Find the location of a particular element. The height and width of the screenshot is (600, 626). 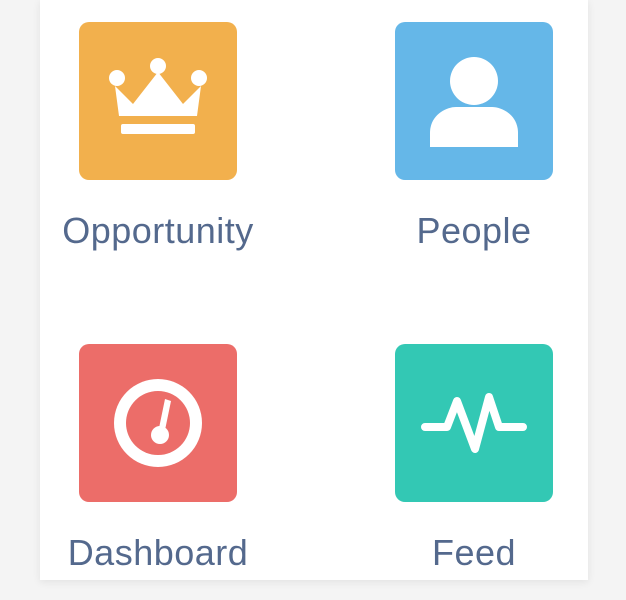

feed-icon-box is located at coordinates (474, 423).